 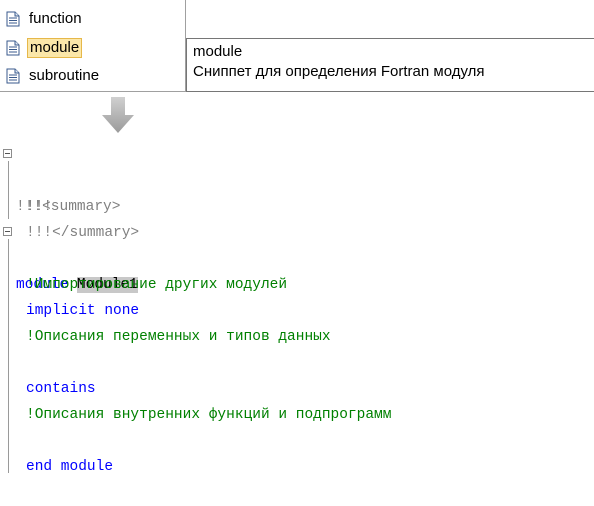 What do you see at coordinates (55, 18) in the screenshot?
I see `snippet-item-label: function` at bounding box center [55, 18].